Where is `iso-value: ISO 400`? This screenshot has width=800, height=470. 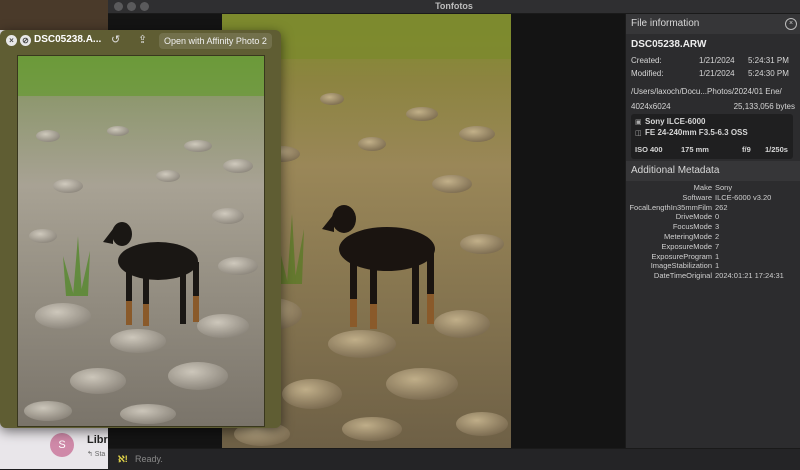 iso-value: ISO 400 is located at coordinates (649, 149).